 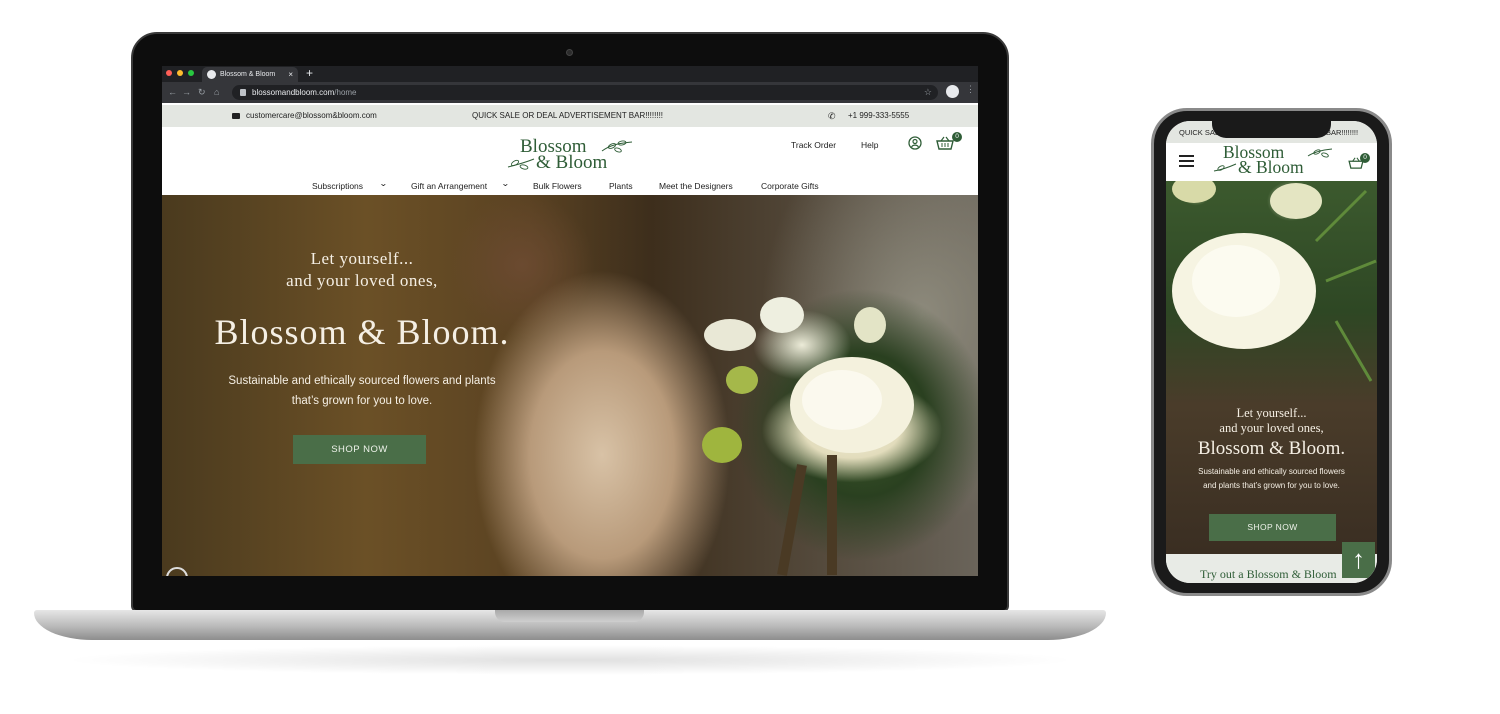 I want to click on contact-phone: +1 999-333-5555, so click(x=878, y=116).